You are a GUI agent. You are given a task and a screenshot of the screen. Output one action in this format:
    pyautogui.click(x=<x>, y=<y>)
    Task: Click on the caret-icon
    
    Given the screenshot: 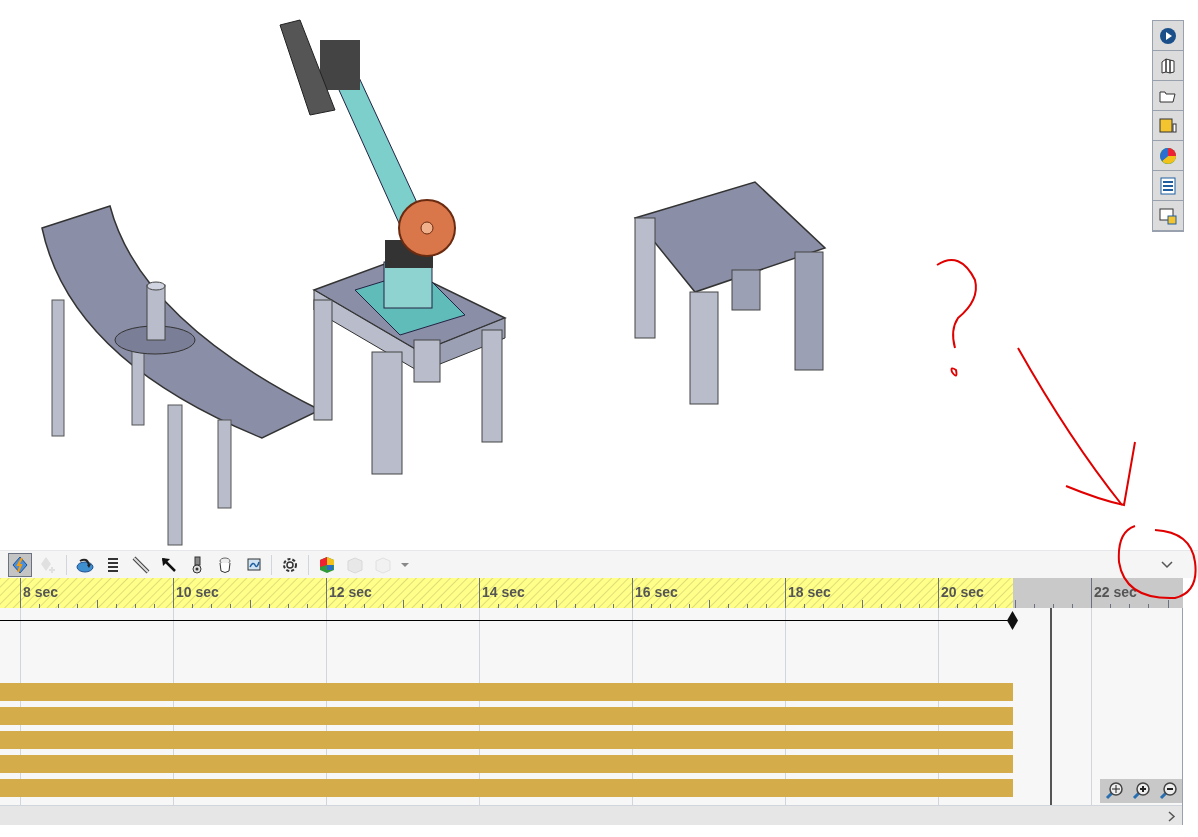 What is the action you would take?
    pyautogui.click(x=405, y=564)
    